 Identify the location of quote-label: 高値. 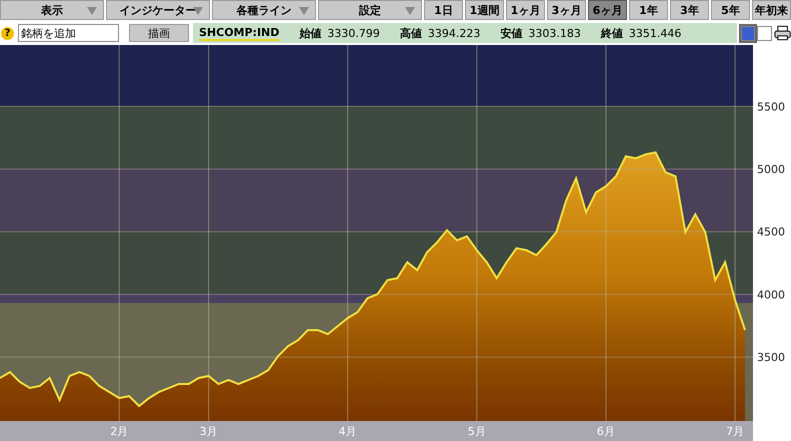
(411, 33).